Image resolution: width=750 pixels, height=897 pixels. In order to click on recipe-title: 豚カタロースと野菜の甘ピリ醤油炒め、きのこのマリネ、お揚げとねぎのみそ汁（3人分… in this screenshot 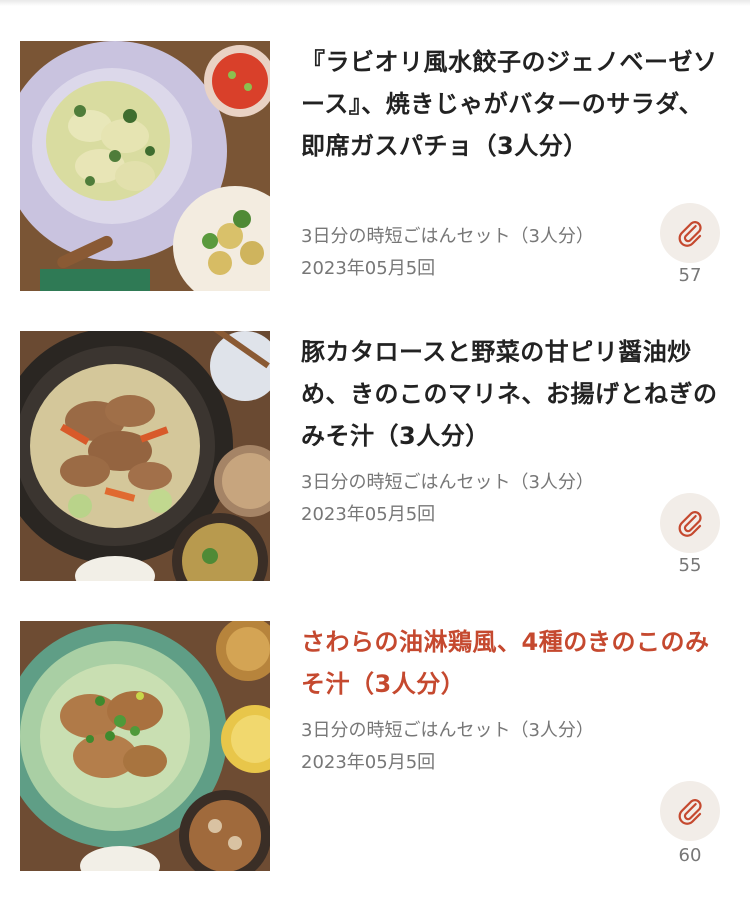, I will do `click(513, 394)`.